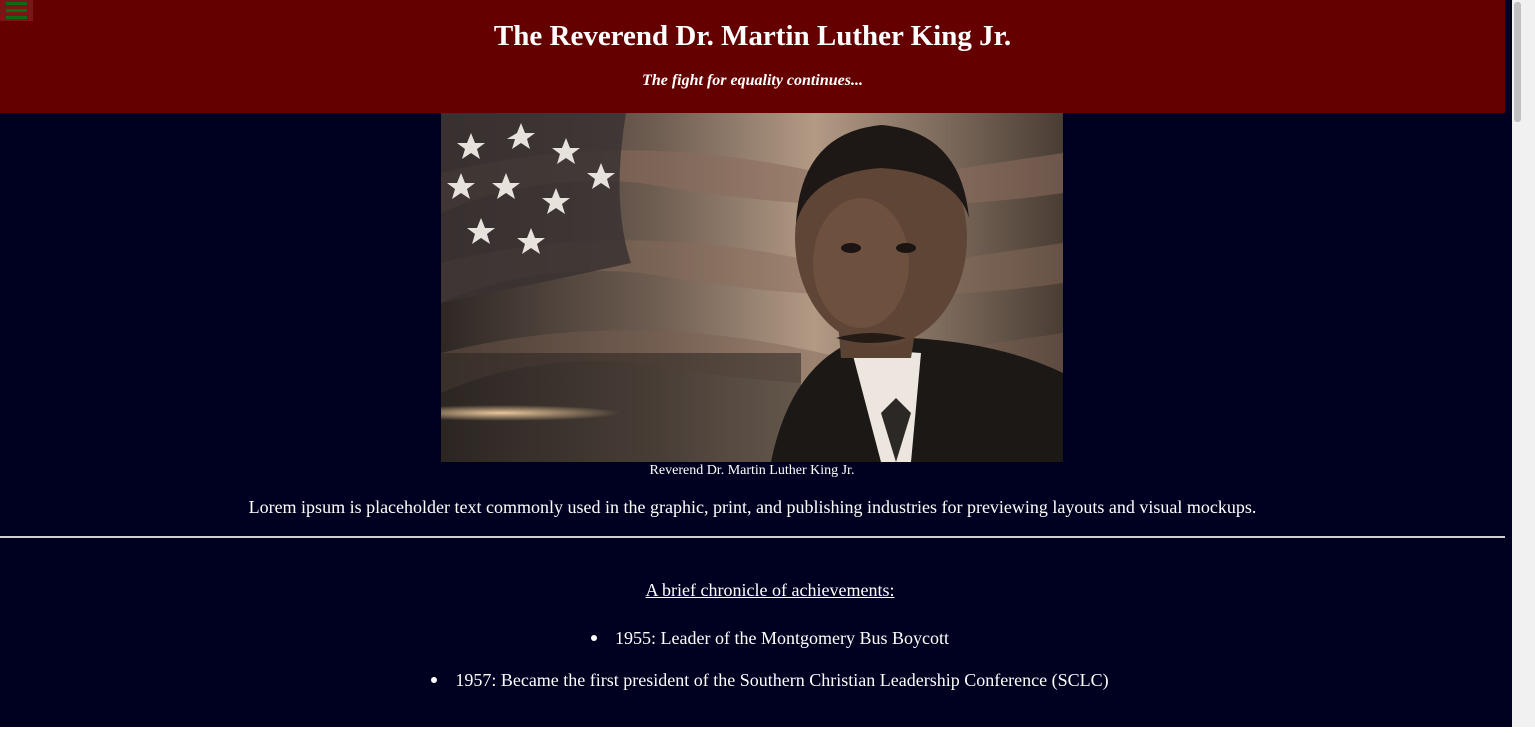  Describe the element at coordinates (770, 590) in the screenshot. I see `chronicle-heading: A brief chronicle of achievements:` at that location.